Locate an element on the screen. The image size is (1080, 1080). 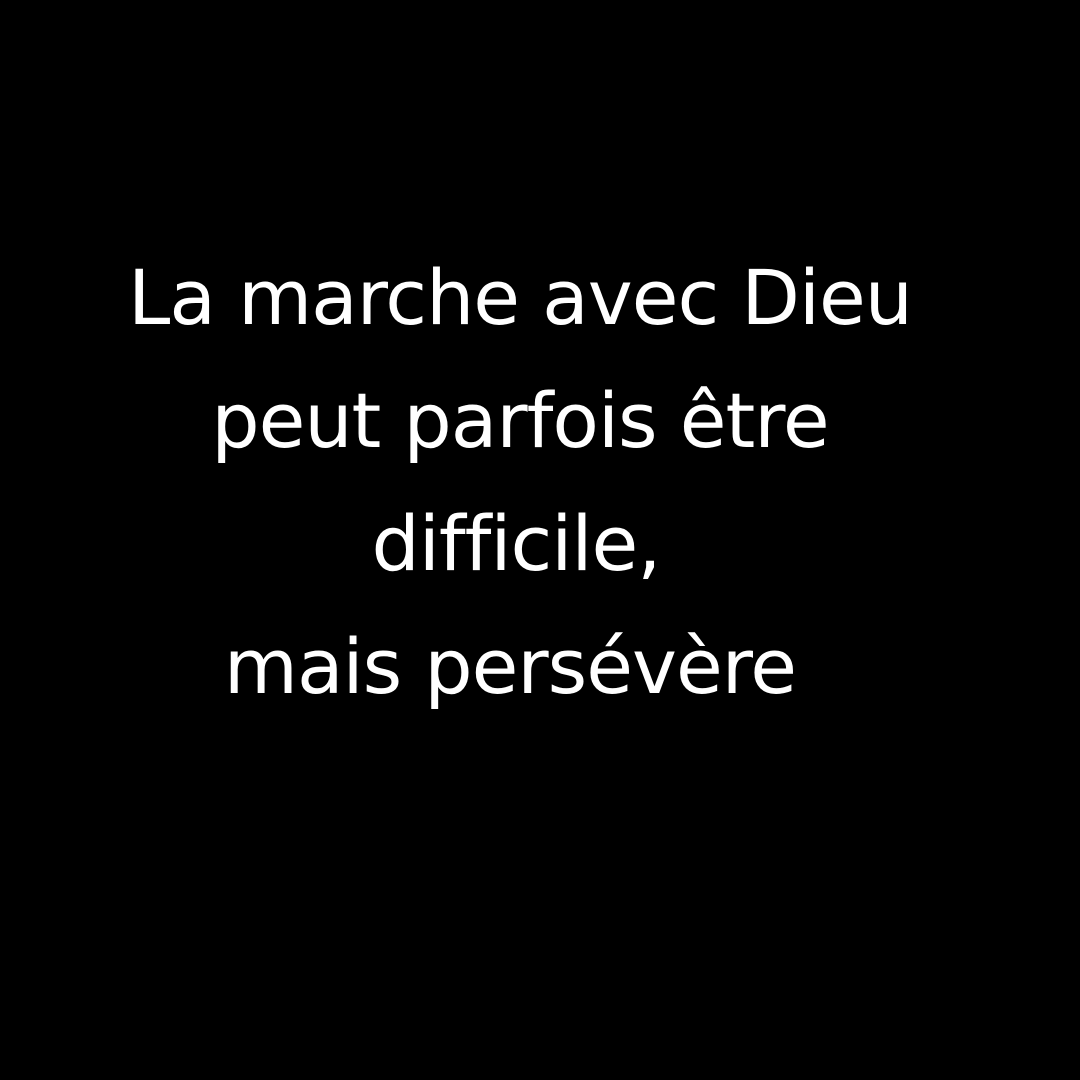
quote-line-1: La marche avec Dieu is located at coordinates (520, 297).